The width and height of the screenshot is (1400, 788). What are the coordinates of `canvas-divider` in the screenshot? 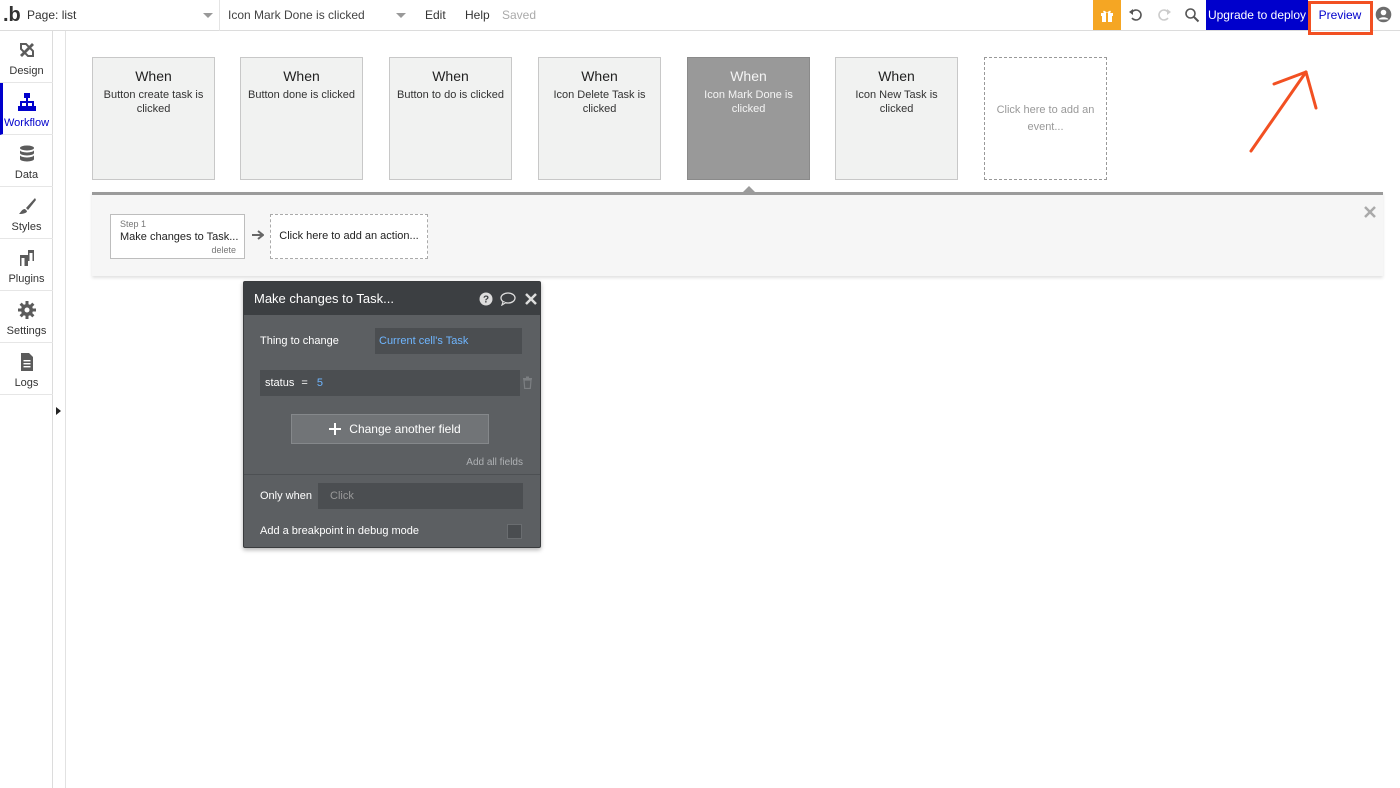 It's located at (65, 409).